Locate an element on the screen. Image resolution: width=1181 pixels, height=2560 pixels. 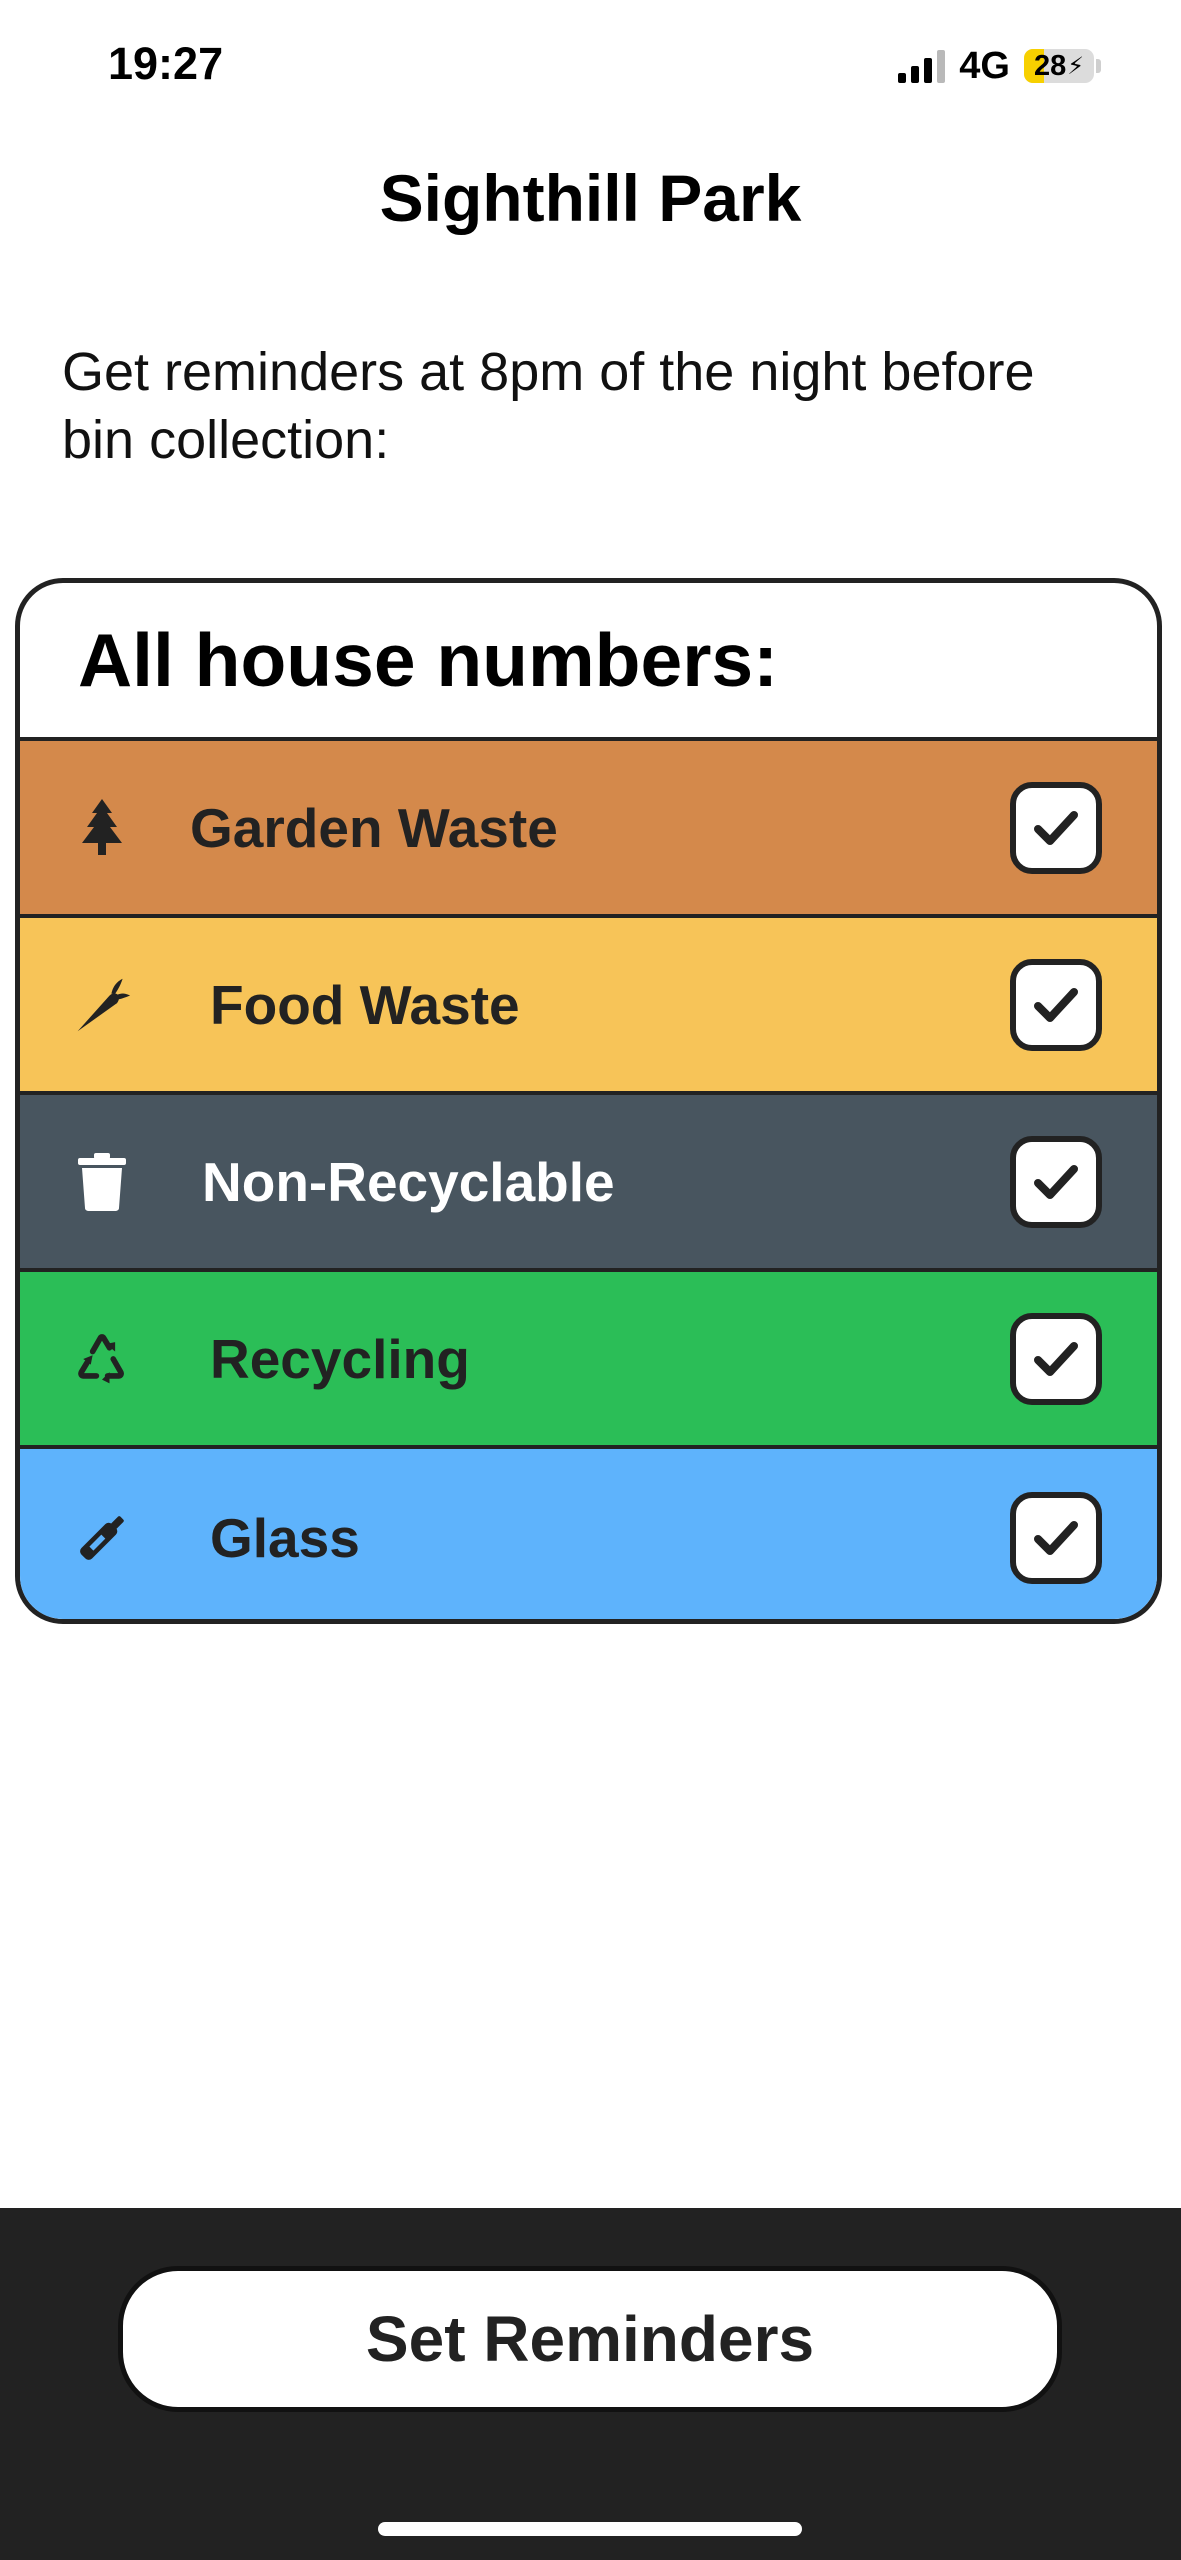
home-indicator is located at coordinates (590, 2529).